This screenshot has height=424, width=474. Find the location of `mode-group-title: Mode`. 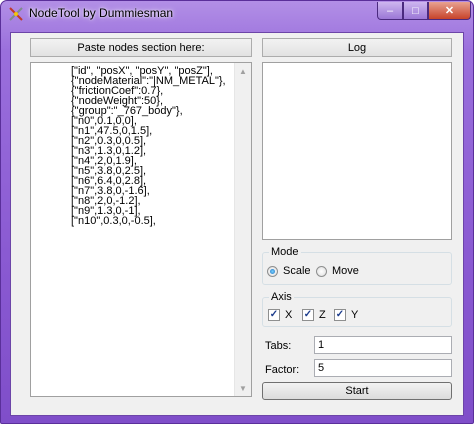

mode-group-title: Mode is located at coordinates (285, 252).